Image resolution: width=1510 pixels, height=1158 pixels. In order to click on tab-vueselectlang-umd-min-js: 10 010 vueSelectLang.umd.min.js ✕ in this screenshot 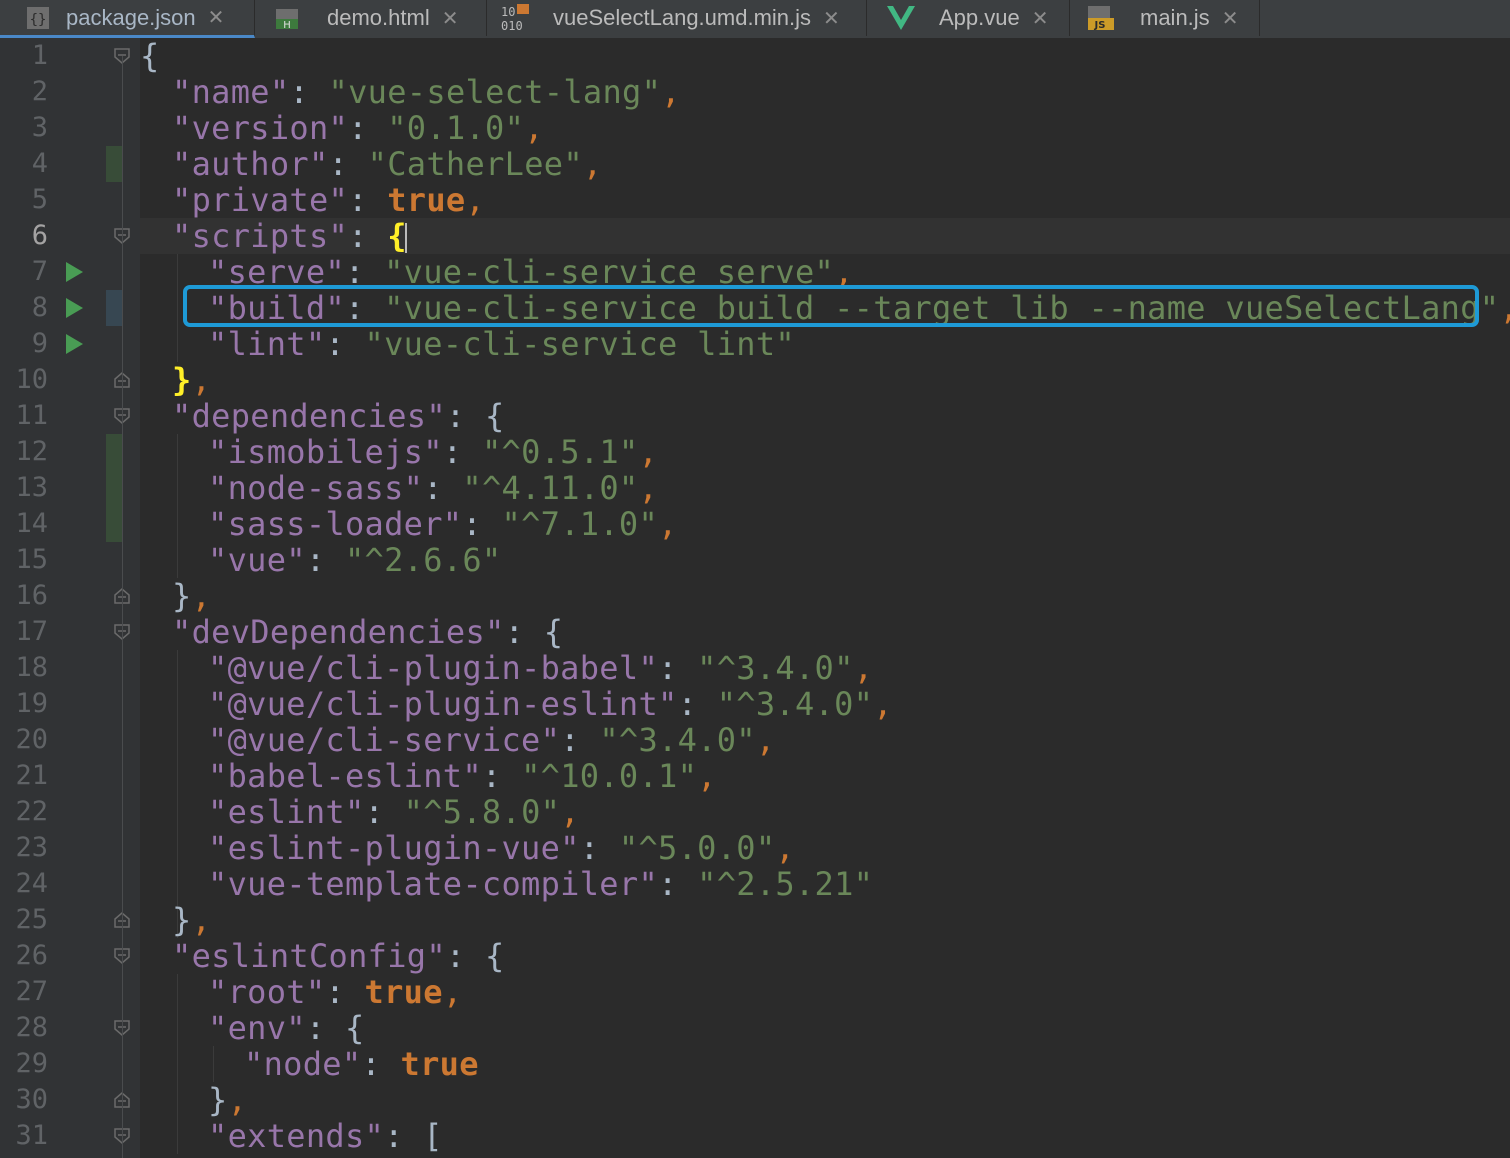, I will do `click(677, 18)`.